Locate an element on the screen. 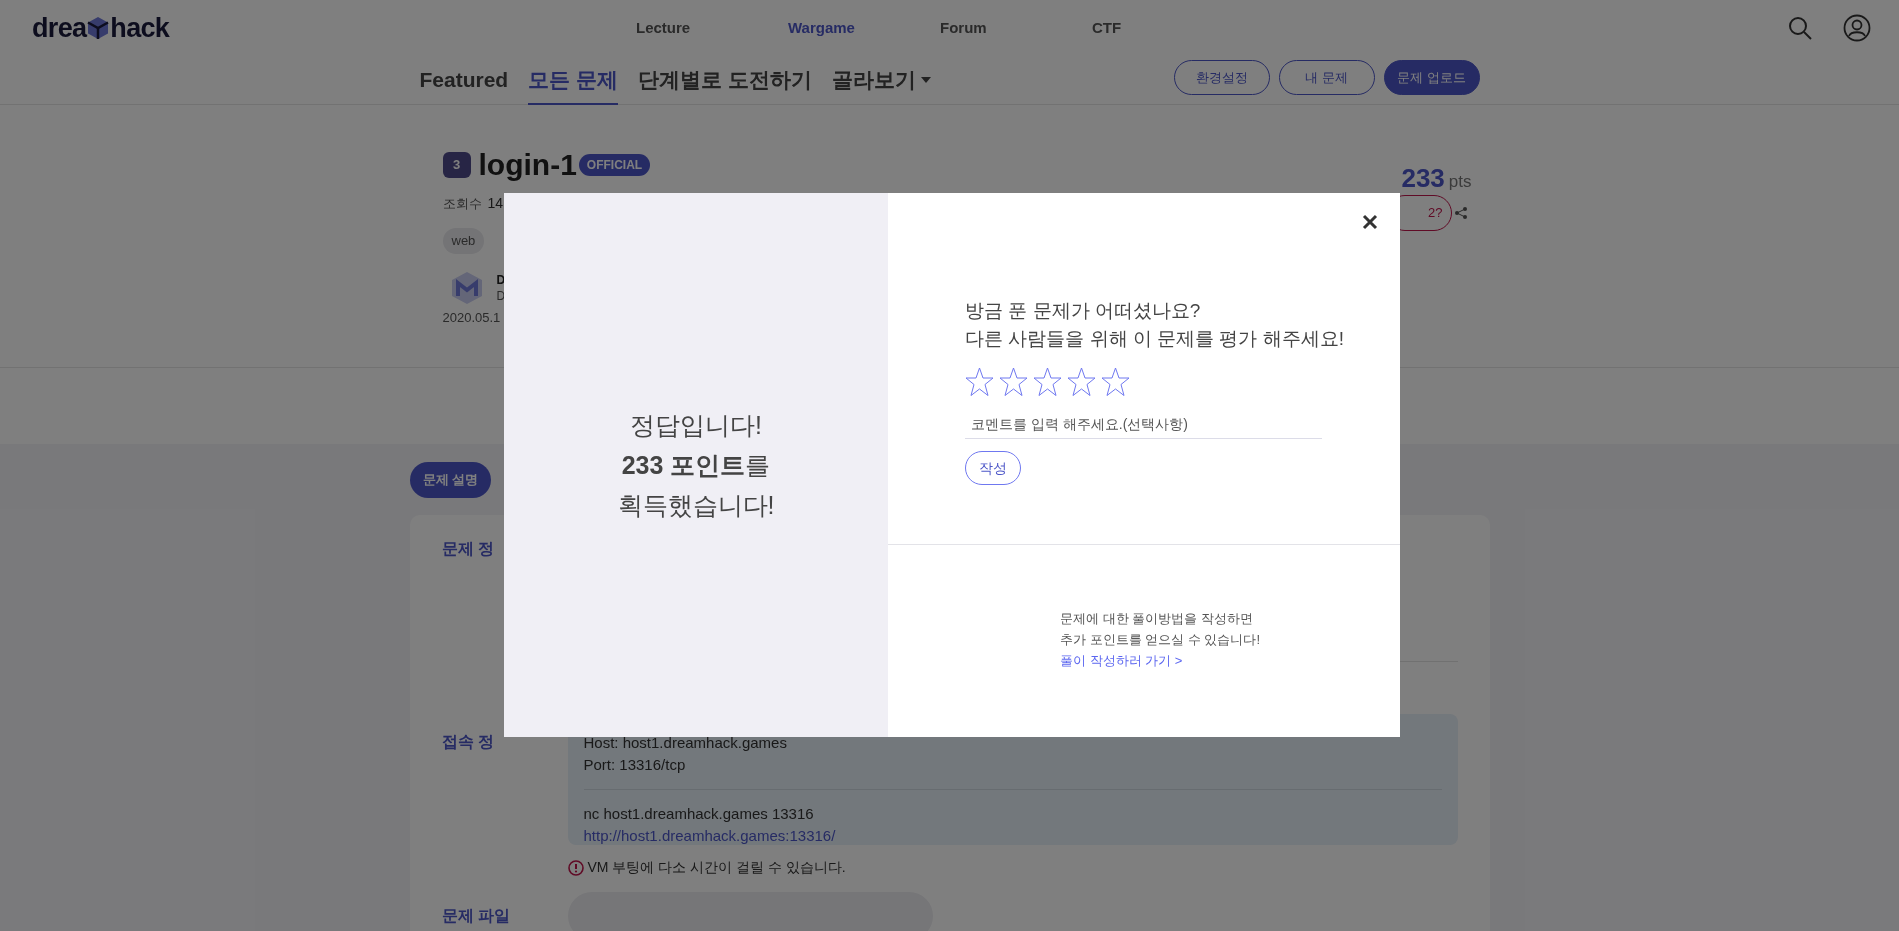 This screenshot has width=1899, height=931. result-text: 정답입니다! is located at coordinates (696, 425).